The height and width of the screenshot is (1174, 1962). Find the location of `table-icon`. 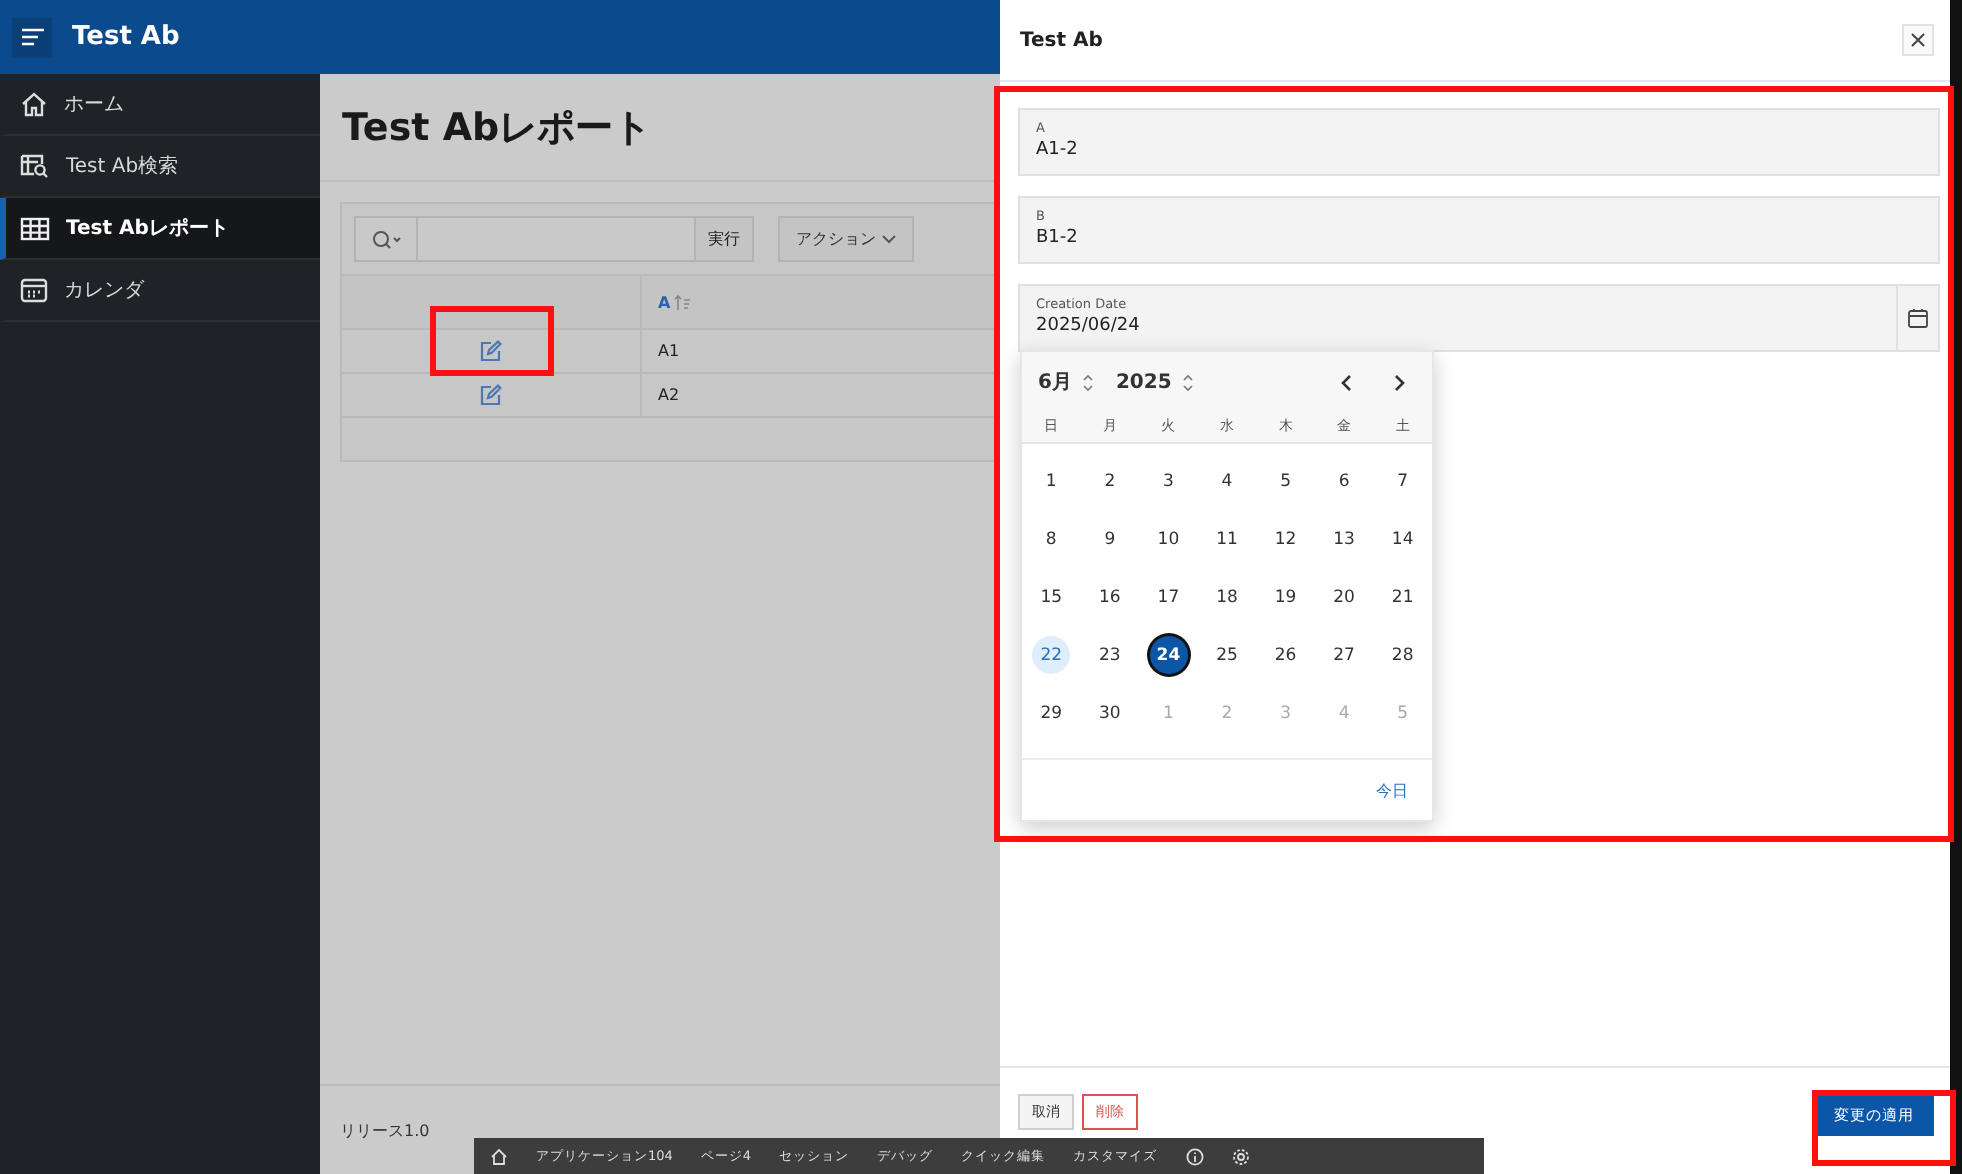

table-icon is located at coordinates (35, 228).